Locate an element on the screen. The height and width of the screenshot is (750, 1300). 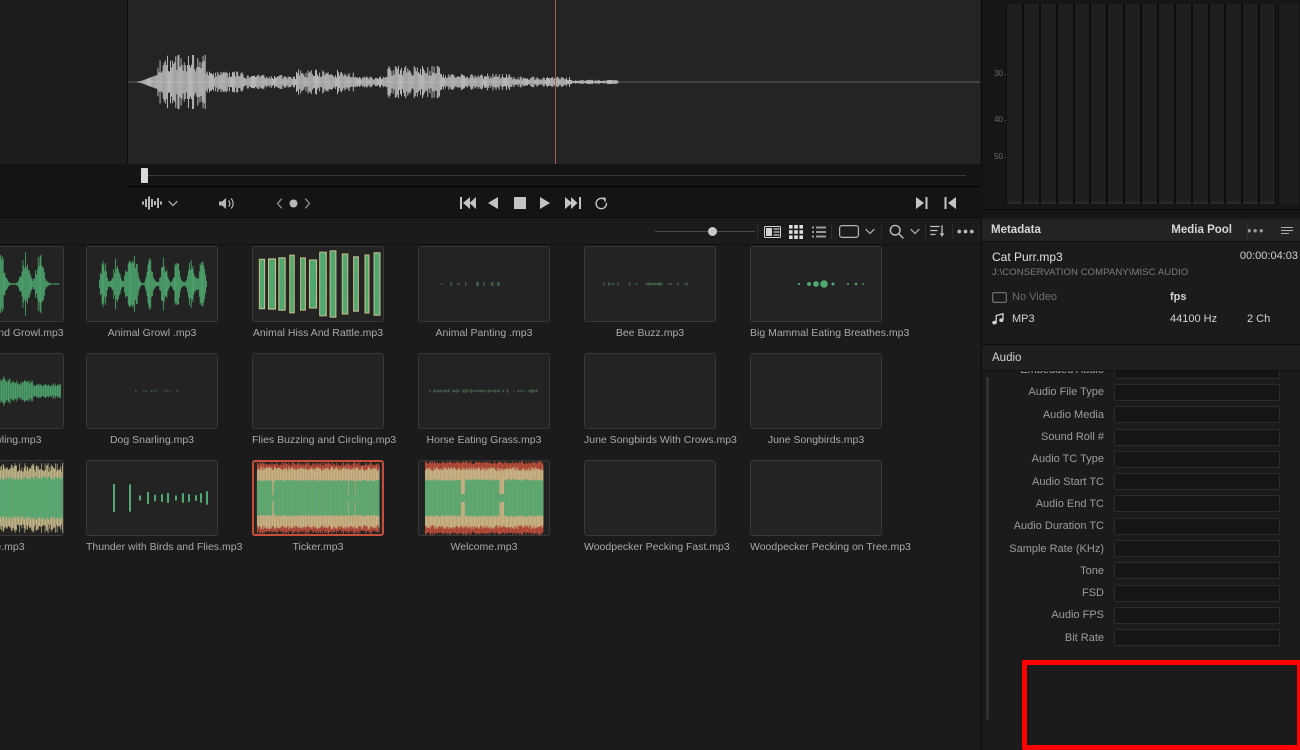
media-pool-item: Big Mammal Eating Breathes.mp3 is located at coordinates (829, 292).